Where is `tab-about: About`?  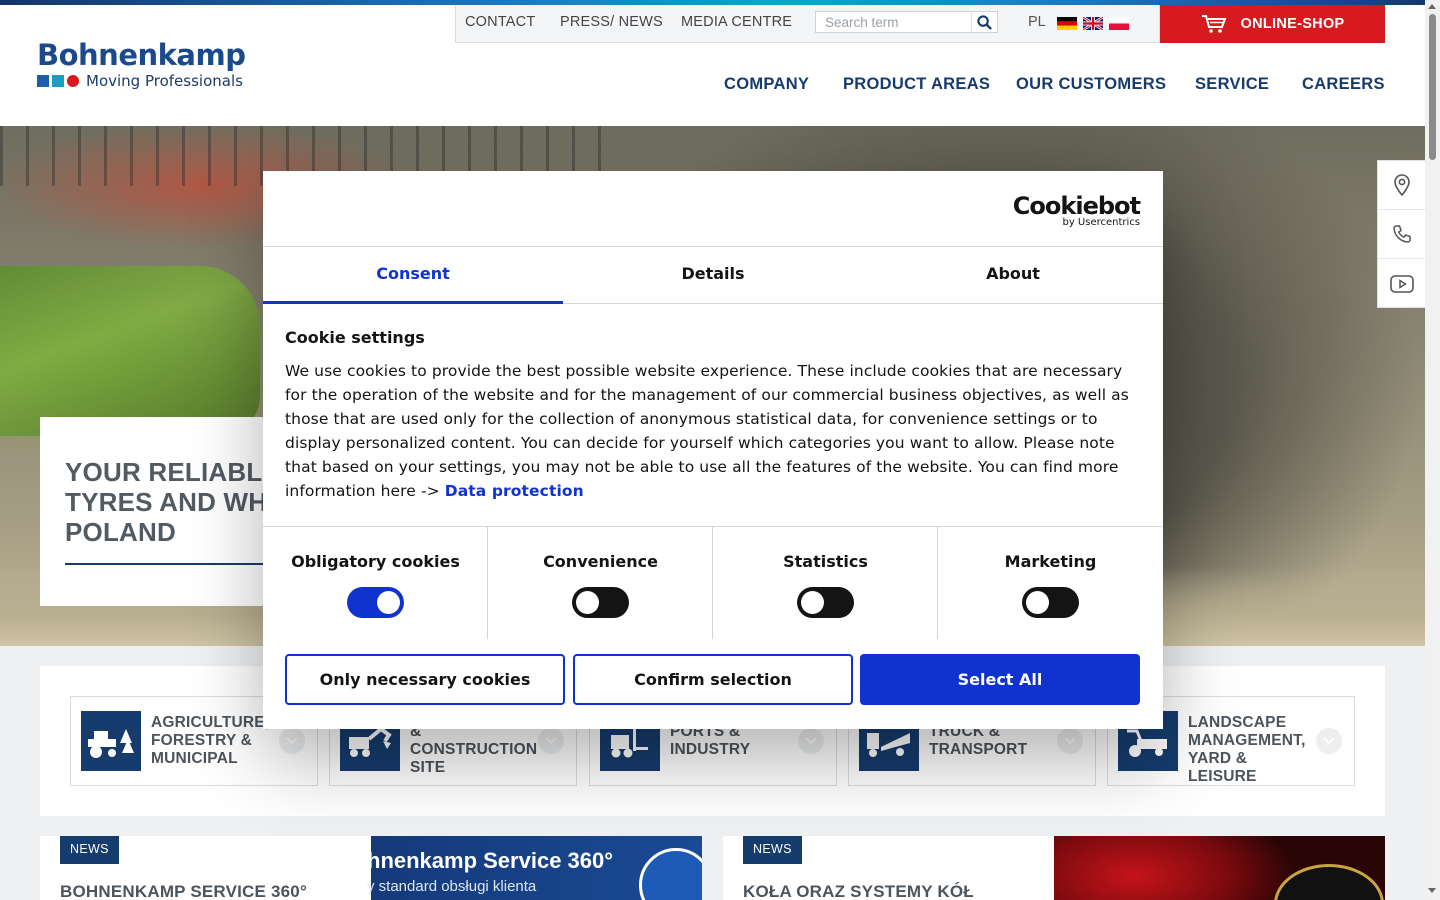
tab-about: About is located at coordinates (1013, 275).